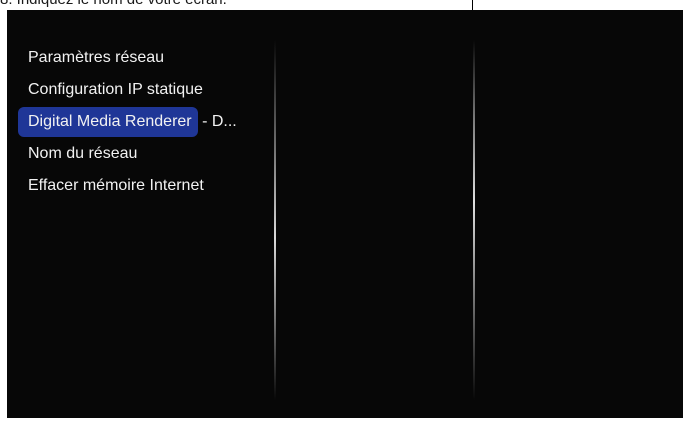  Describe the element at coordinates (83, 153) in the screenshot. I see `menu-item-label: Nom du réseau` at that location.